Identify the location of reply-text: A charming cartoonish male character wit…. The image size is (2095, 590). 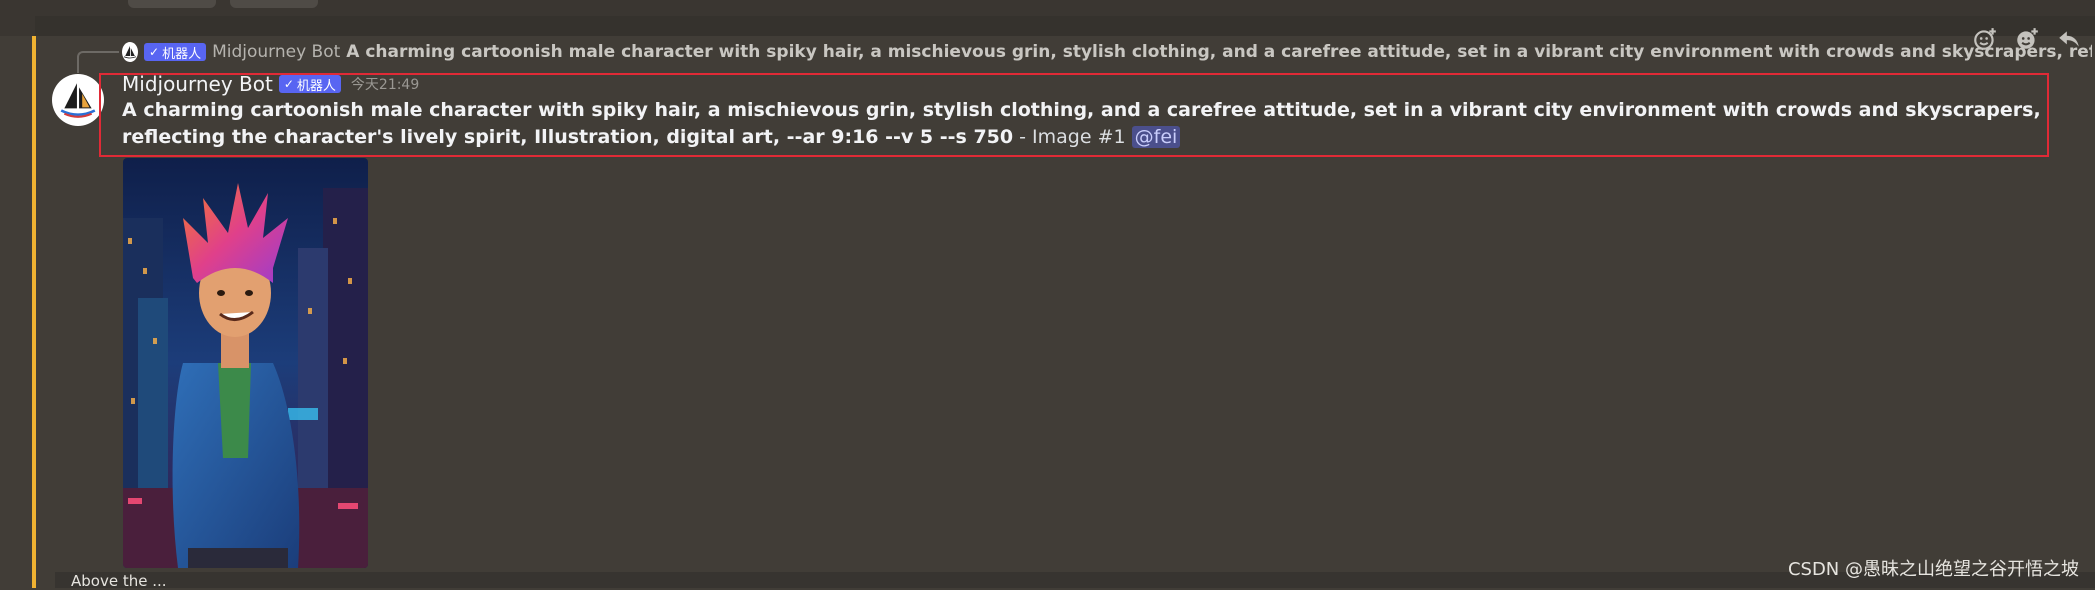
(1219, 52).